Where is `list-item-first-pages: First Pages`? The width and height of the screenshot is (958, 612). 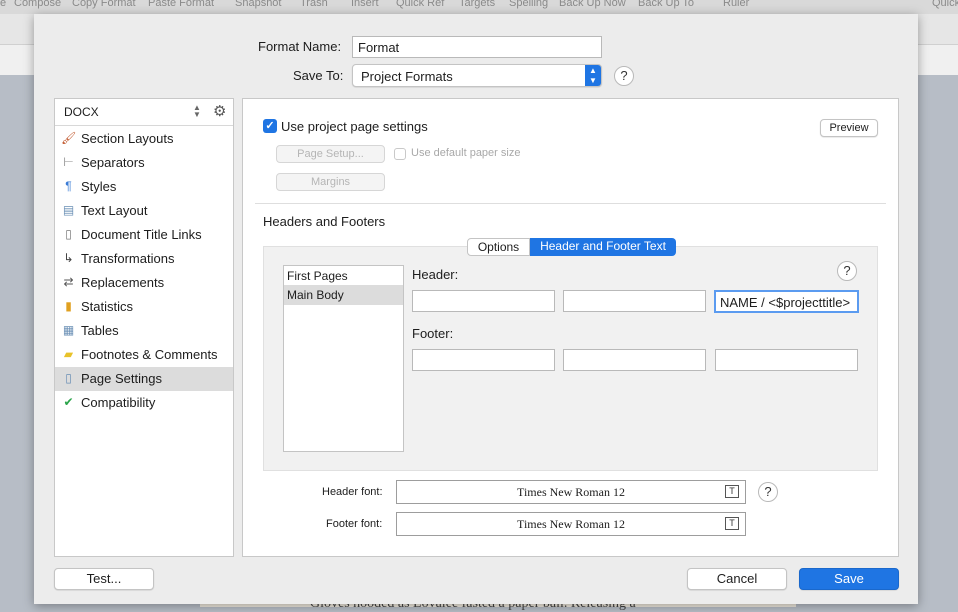 list-item-first-pages: First Pages is located at coordinates (343, 276).